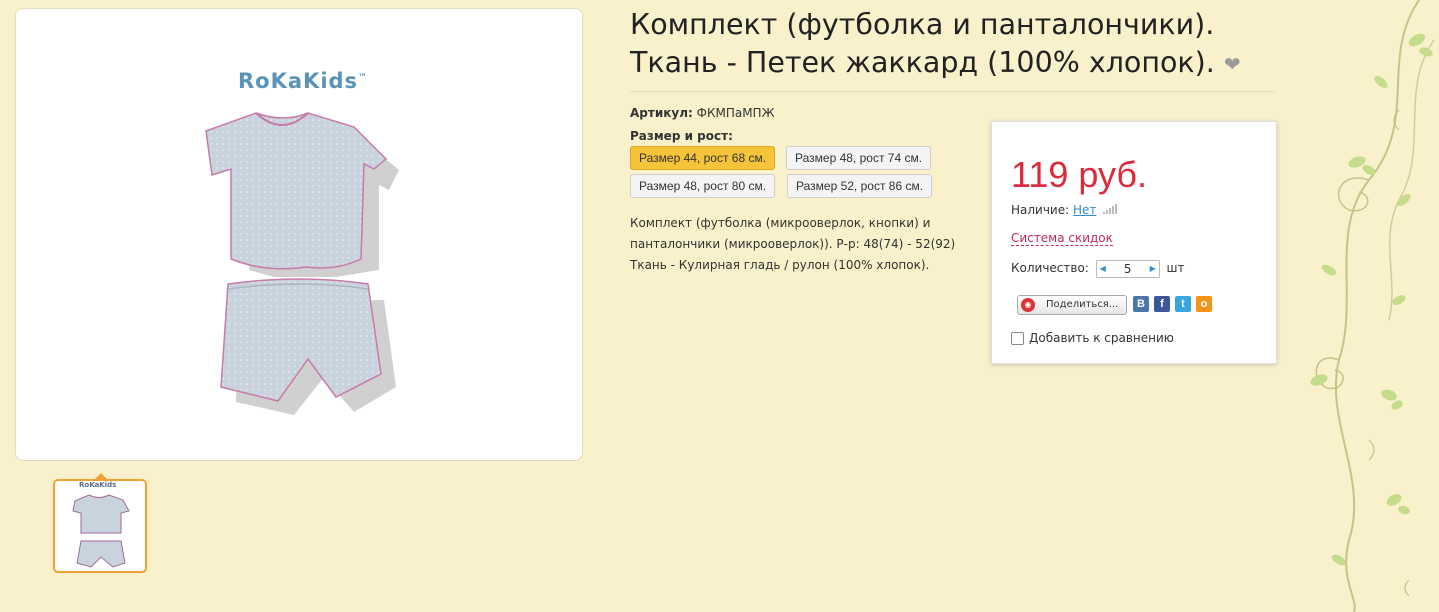  Describe the element at coordinates (860, 186) in the screenshot. I see `size-option-52-86: Размер 52, рост 86 см.` at that location.